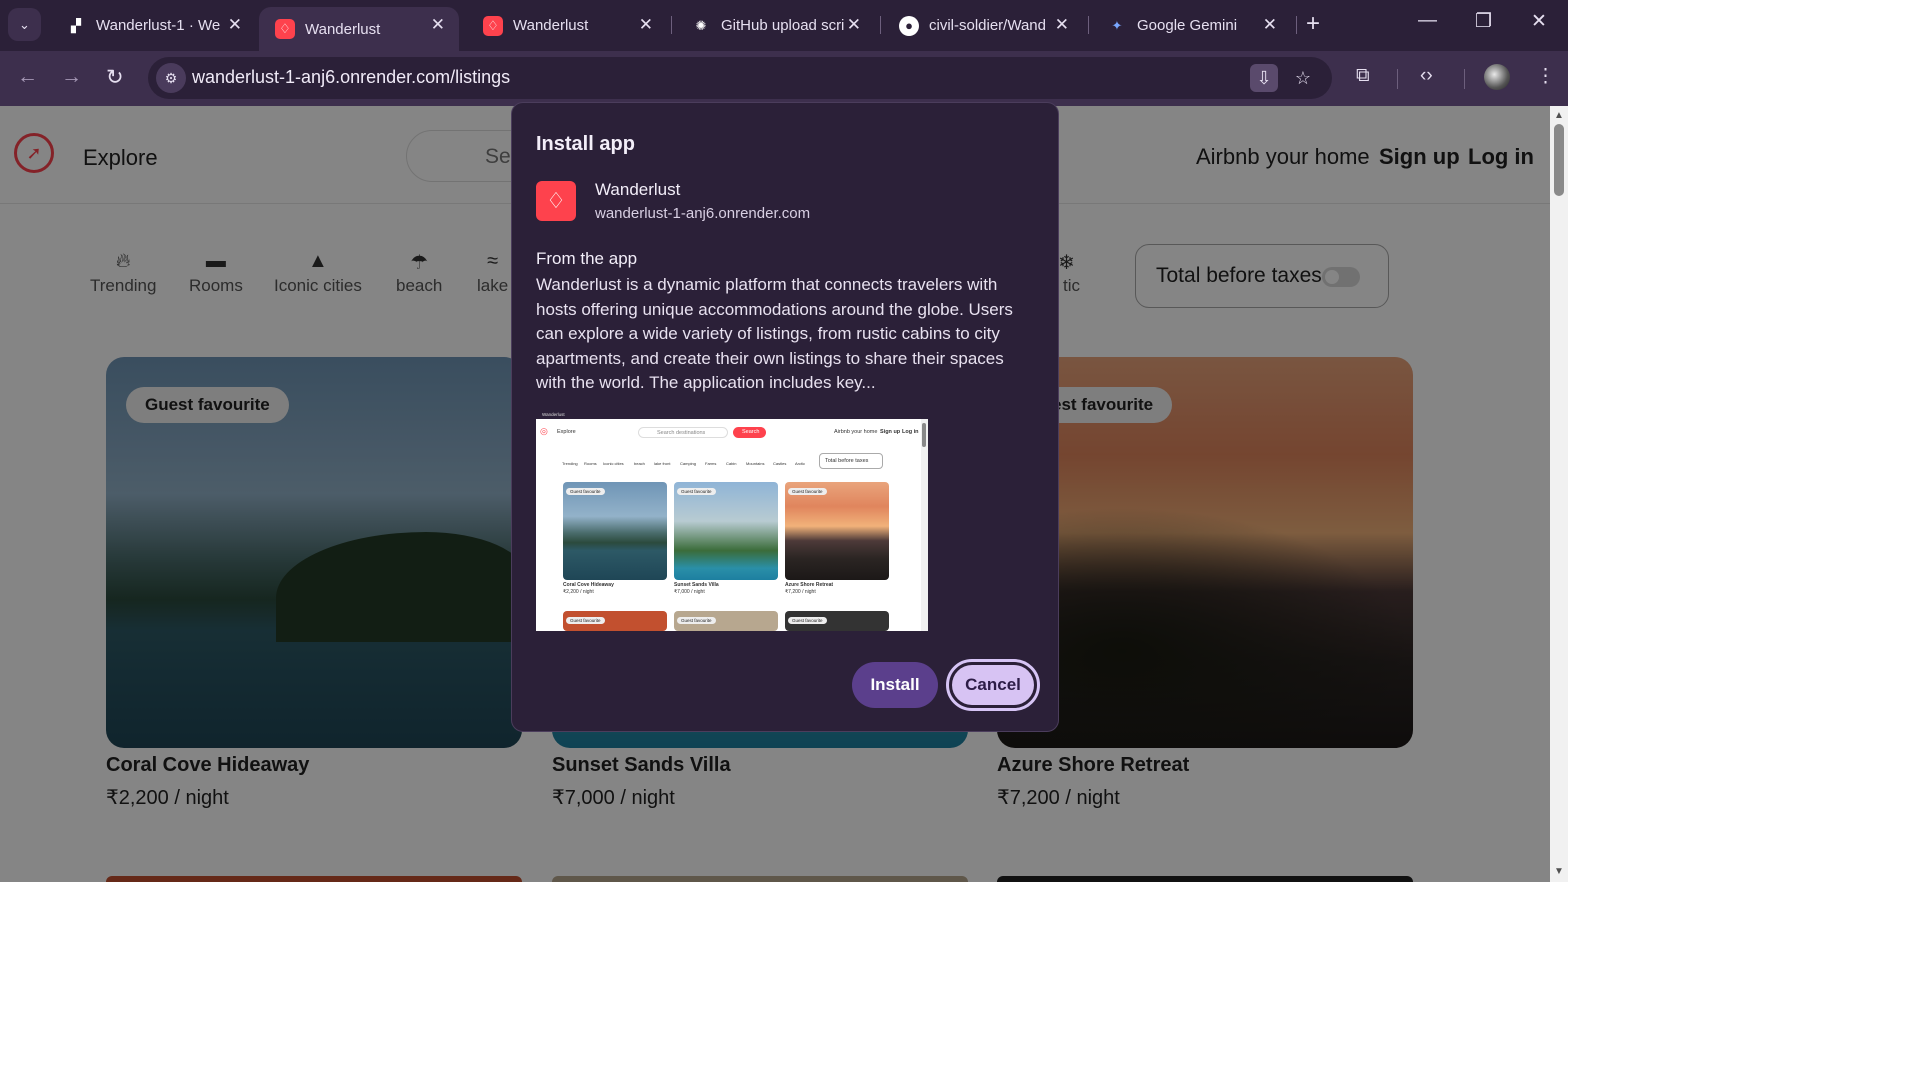 The image size is (1920, 1080). What do you see at coordinates (987, 25) in the screenshot?
I see `tab-title: civil-soldier/Wand` at bounding box center [987, 25].